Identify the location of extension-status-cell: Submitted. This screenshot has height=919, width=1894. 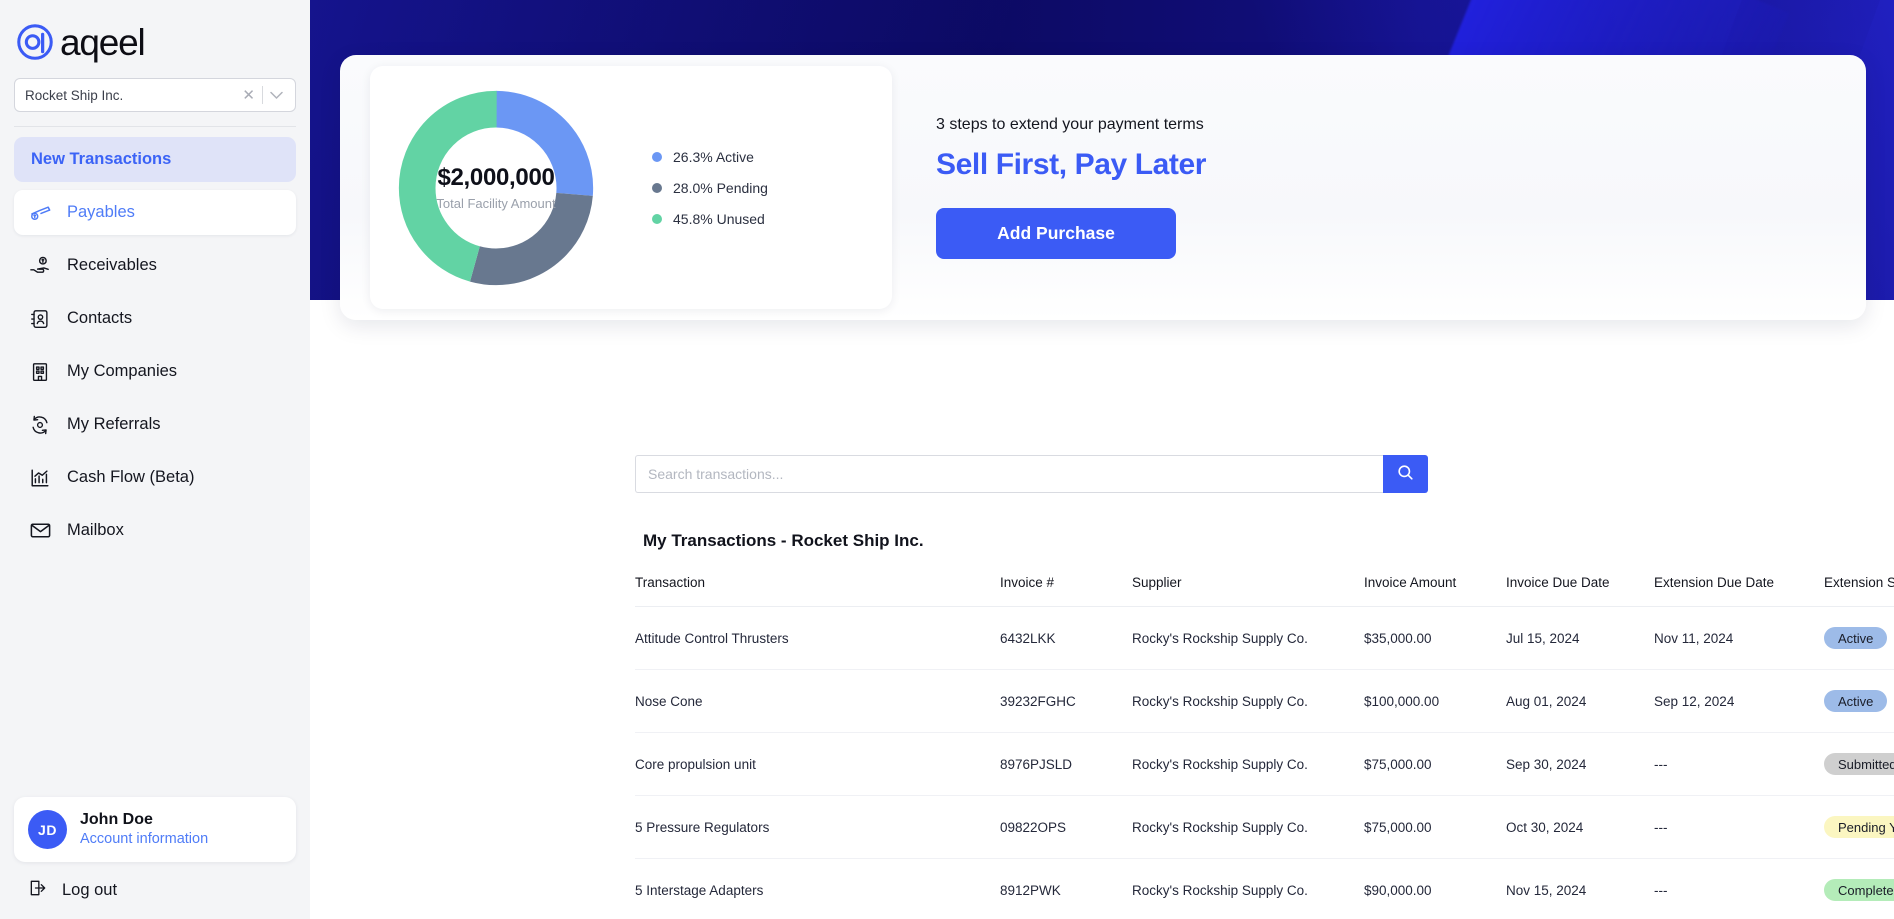
(1859, 764).